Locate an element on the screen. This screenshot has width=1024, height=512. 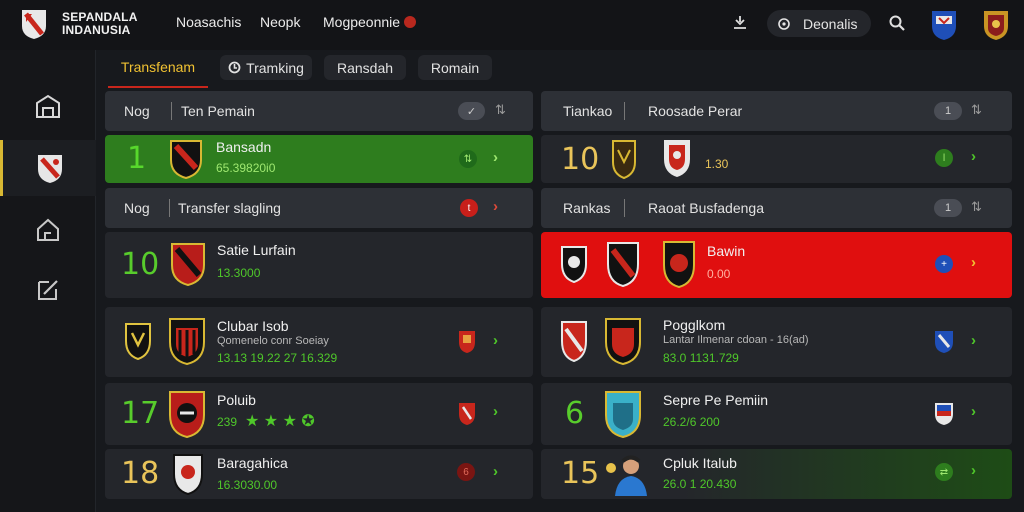
player-value: 26.0 1 20.430 is located at coordinates (700, 484).